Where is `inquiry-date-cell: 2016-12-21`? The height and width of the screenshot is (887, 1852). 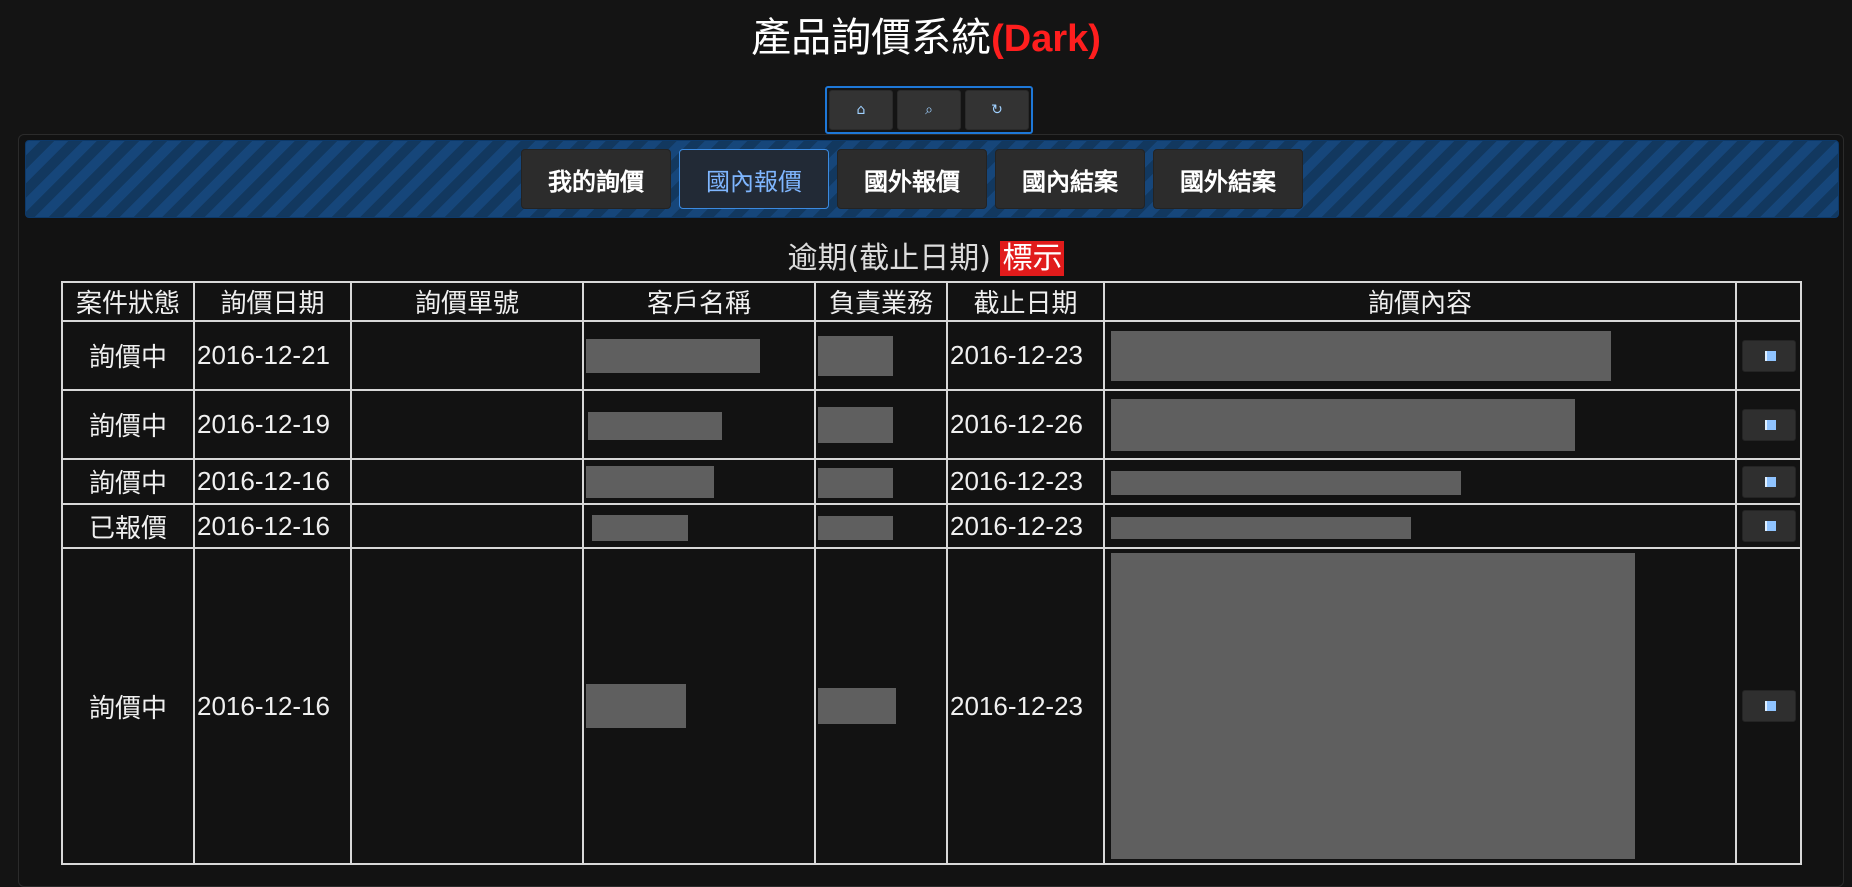 inquiry-date-cell: 2016-12-21 is located at coordinates (272, 355).